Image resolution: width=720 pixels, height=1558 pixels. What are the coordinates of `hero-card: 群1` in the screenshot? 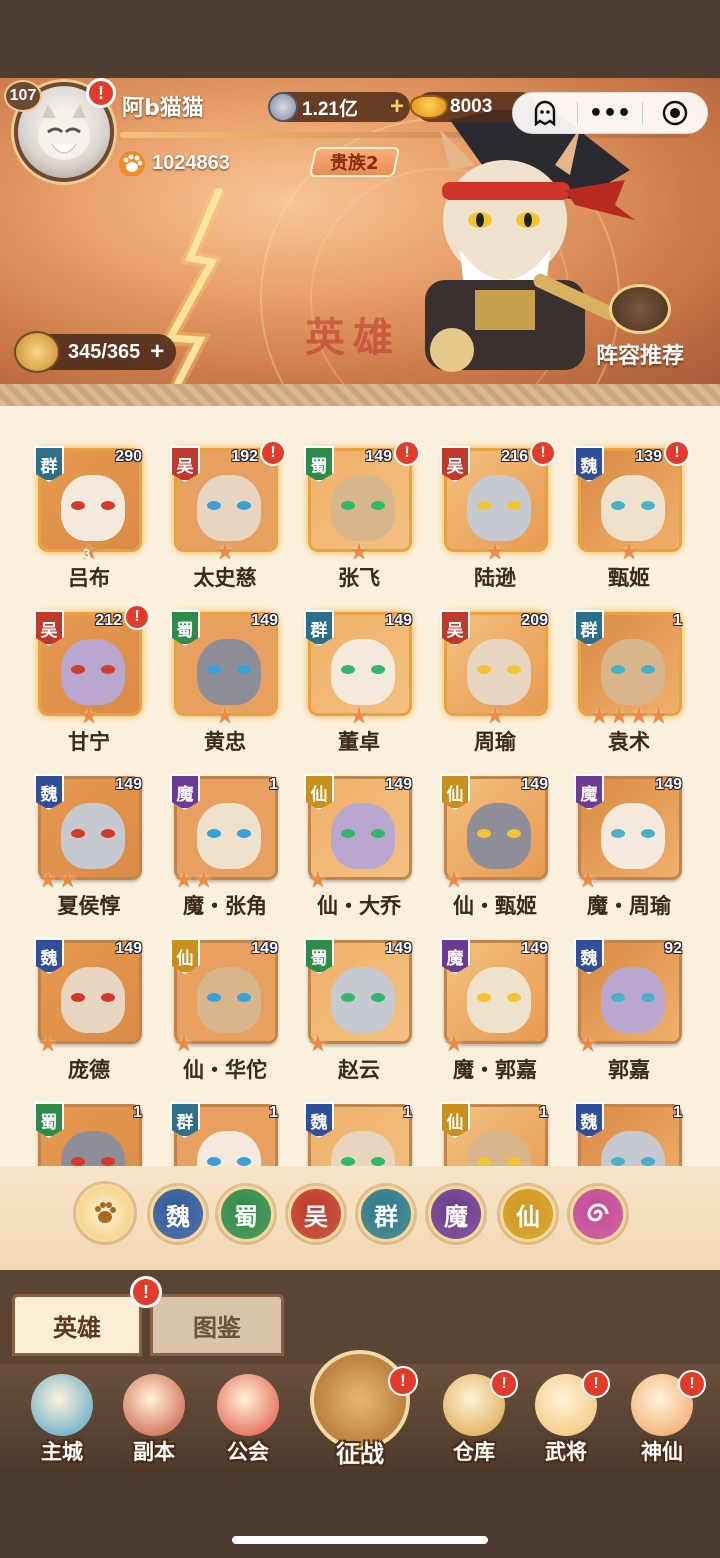 It's located at (225, 1123).